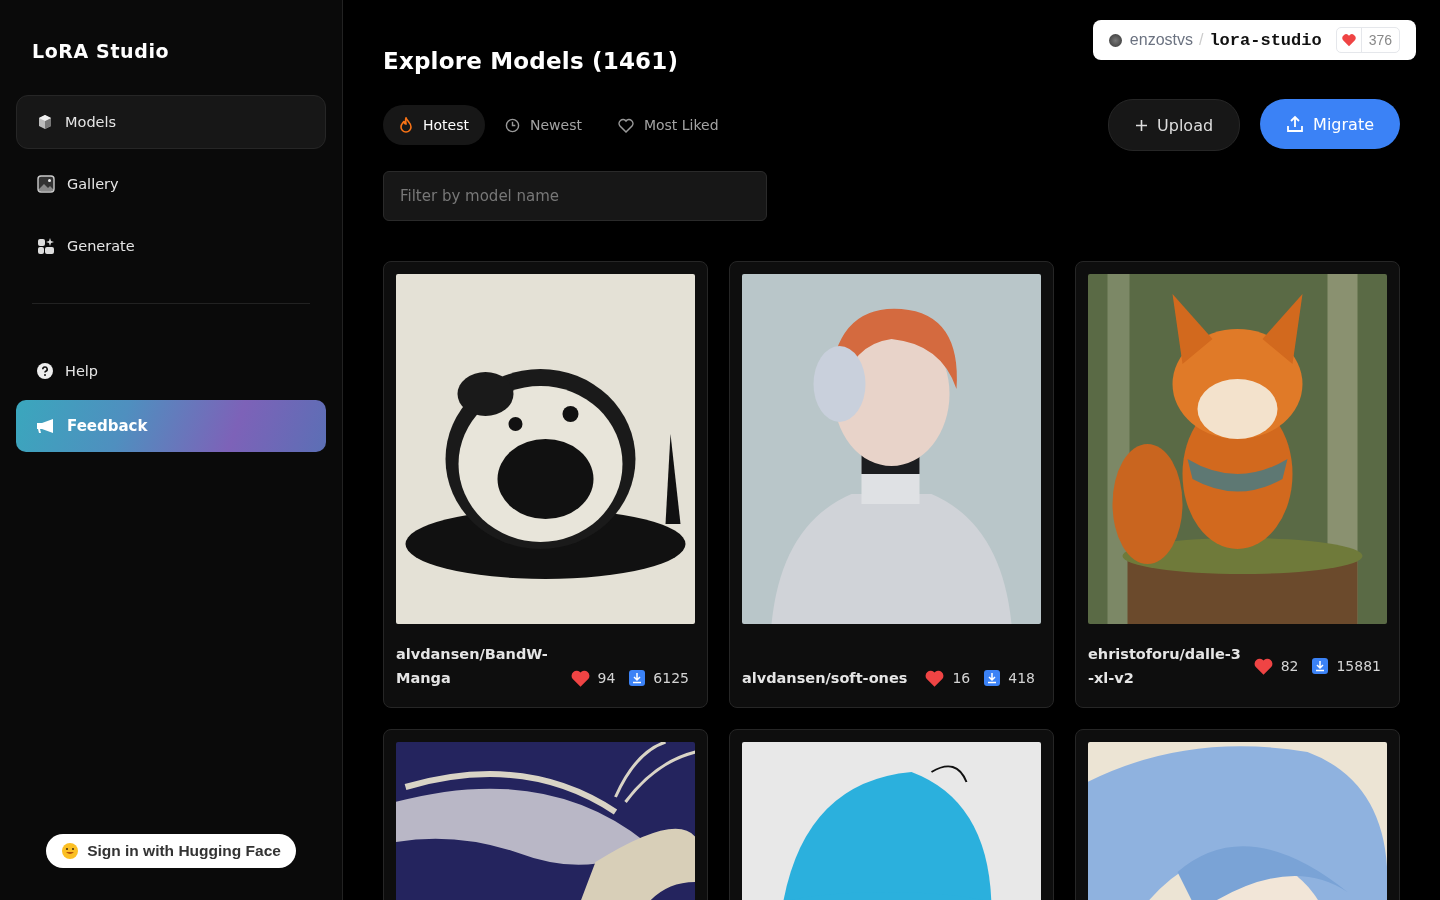  I want to click on download-count: 15881, so click(1358, 666).